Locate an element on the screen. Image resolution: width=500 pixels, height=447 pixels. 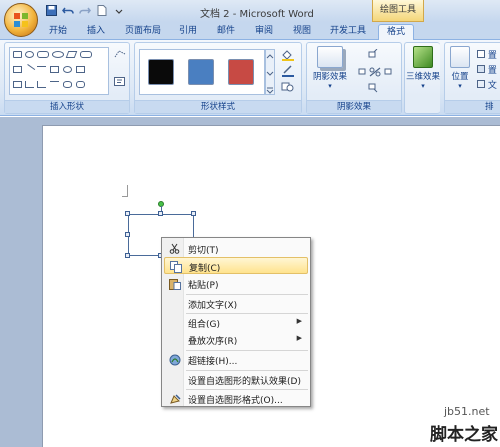
nudge-right-icon is located at coordinates (389, 72).